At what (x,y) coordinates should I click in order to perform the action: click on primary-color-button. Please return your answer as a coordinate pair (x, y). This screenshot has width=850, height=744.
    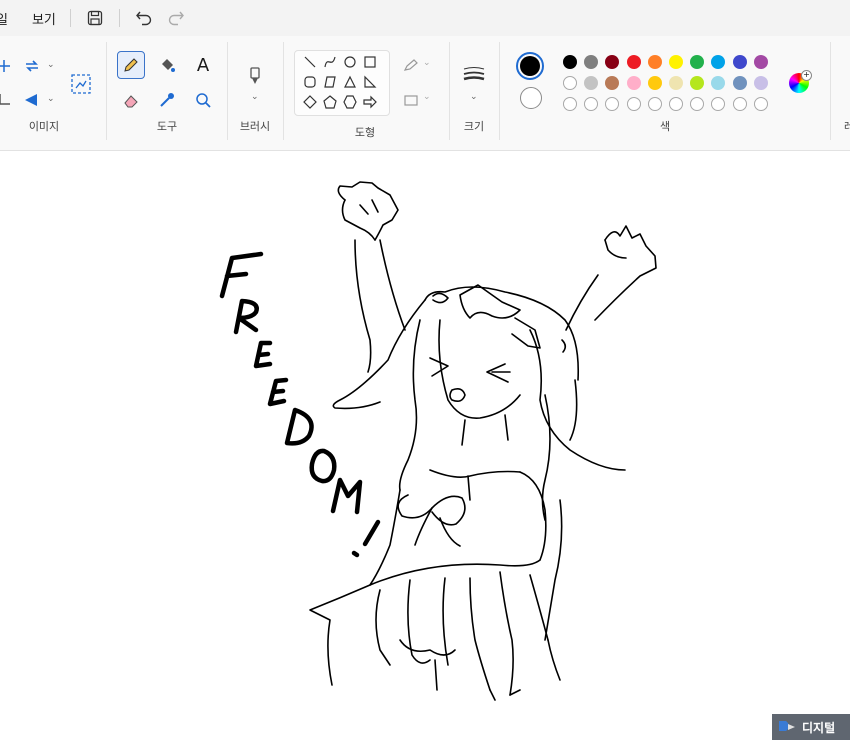
    Looking at the image, I should click on (530, 66).